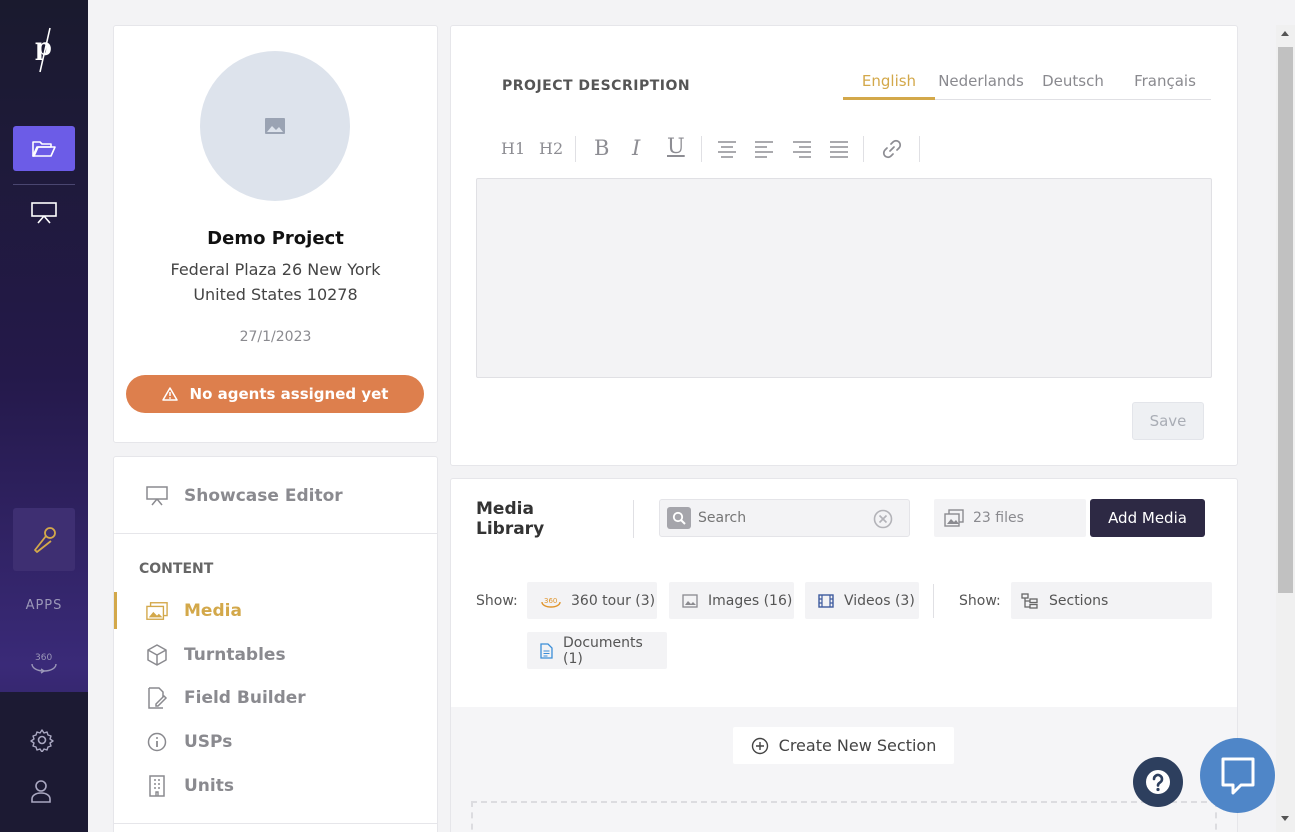 This screenshot has width=1295, height=832. Describe the element at coordinates (676, 146) in the screenshot. I see `underline-button: U` at that location.